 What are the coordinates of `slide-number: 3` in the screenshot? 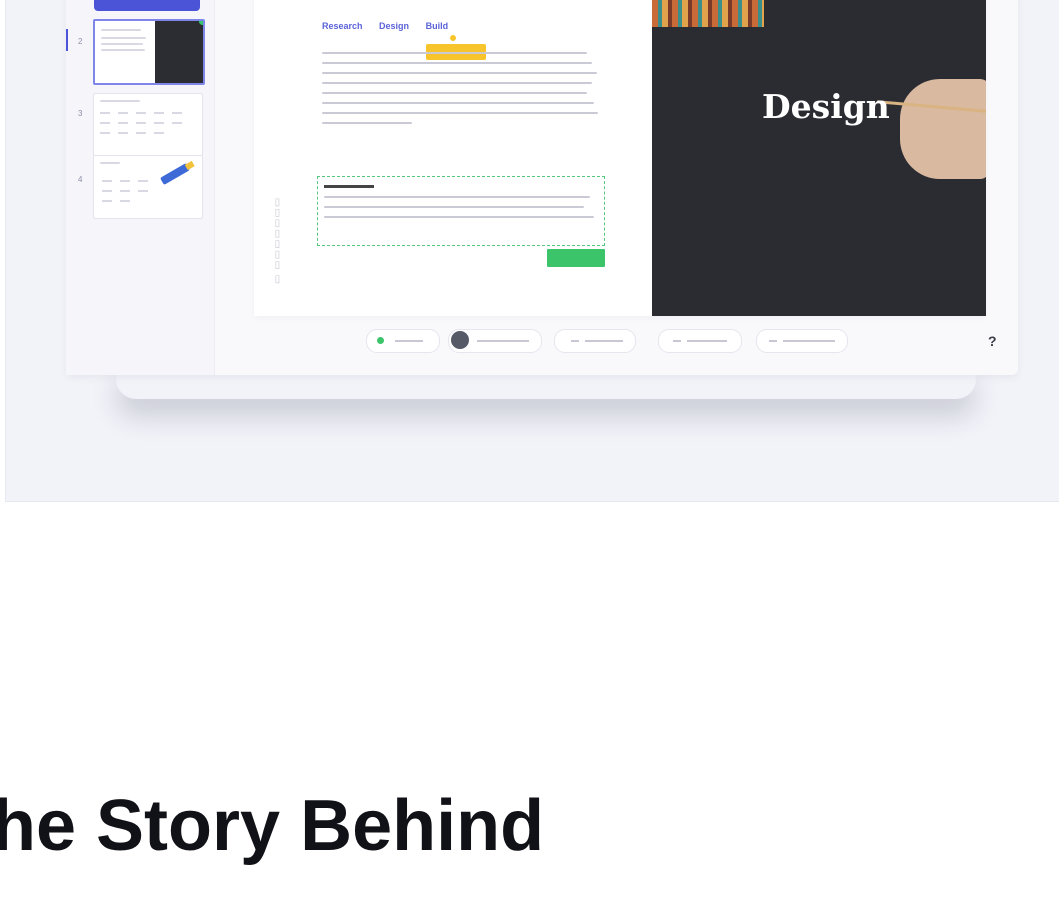 It's located at (80, 113).